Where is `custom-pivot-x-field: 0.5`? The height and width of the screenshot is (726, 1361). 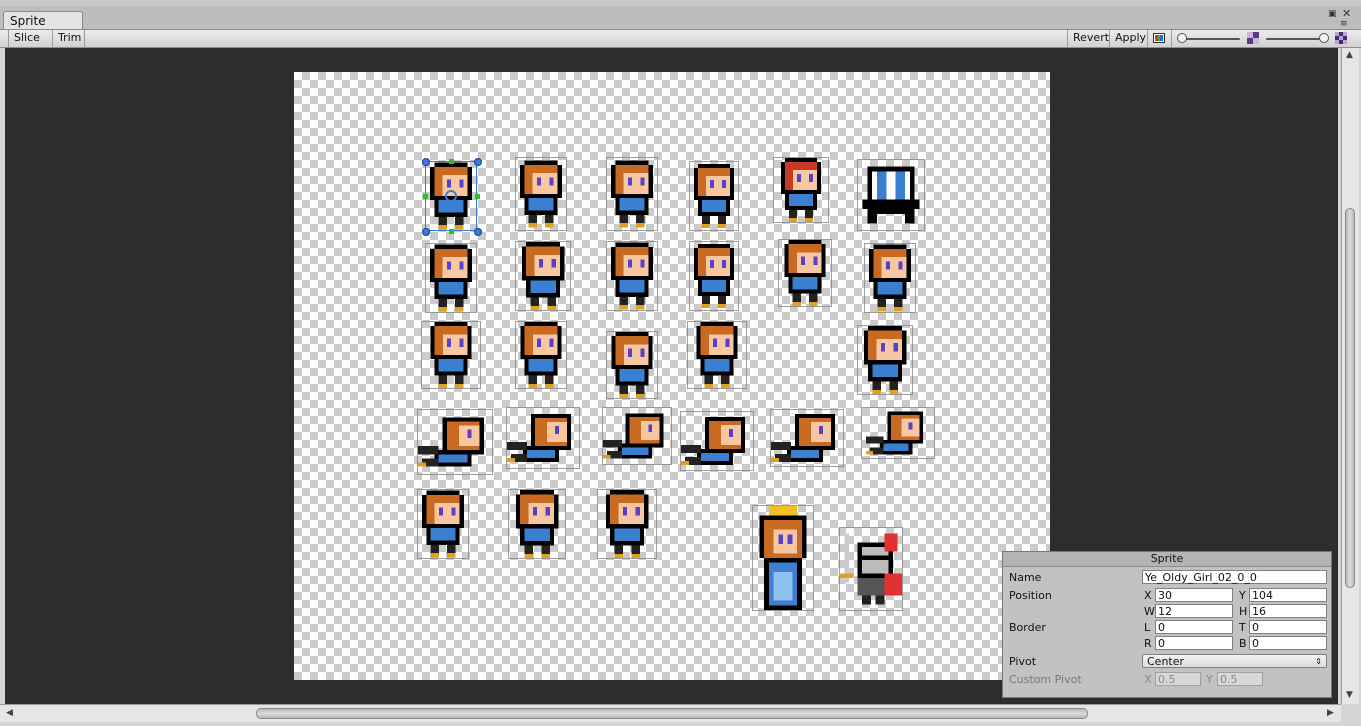 custom-pivot-x-field: 0.5 is located at coordinates (1178, 679).